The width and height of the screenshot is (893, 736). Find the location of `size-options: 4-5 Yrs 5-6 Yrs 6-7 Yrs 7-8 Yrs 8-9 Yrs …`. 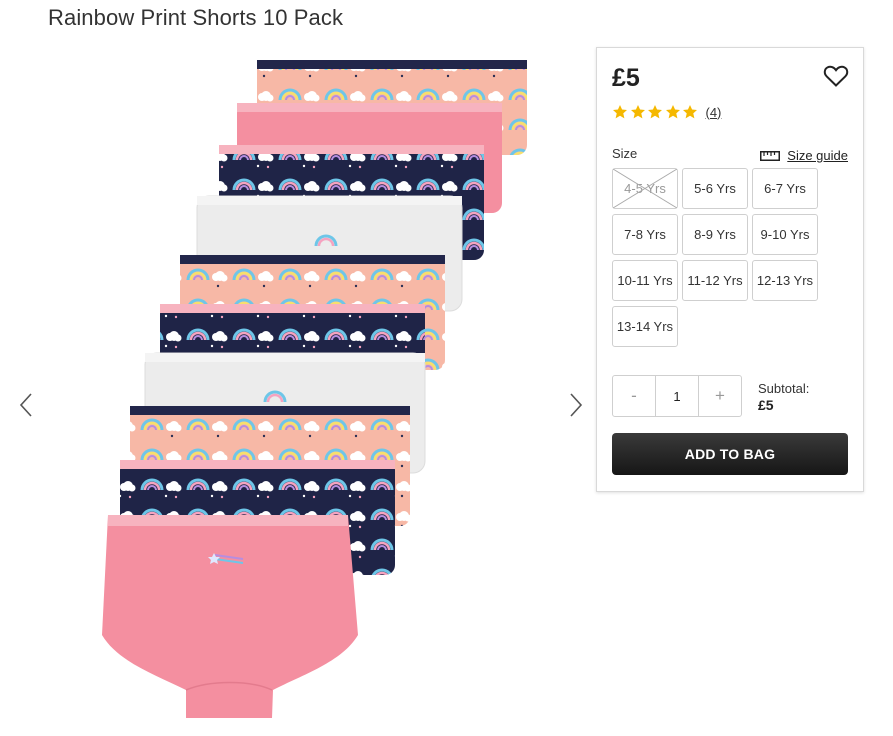

size-options: 4-5 Yrs 5-6 Yrs 6-7 Yrs 7-8 Yrs 8-9 Yrs … is located at coordinates (717, 257).